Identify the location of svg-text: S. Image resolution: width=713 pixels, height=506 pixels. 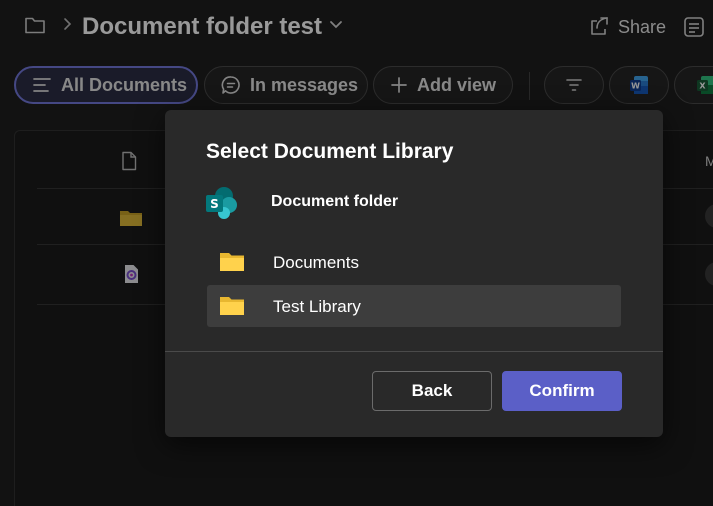
(214, 204).